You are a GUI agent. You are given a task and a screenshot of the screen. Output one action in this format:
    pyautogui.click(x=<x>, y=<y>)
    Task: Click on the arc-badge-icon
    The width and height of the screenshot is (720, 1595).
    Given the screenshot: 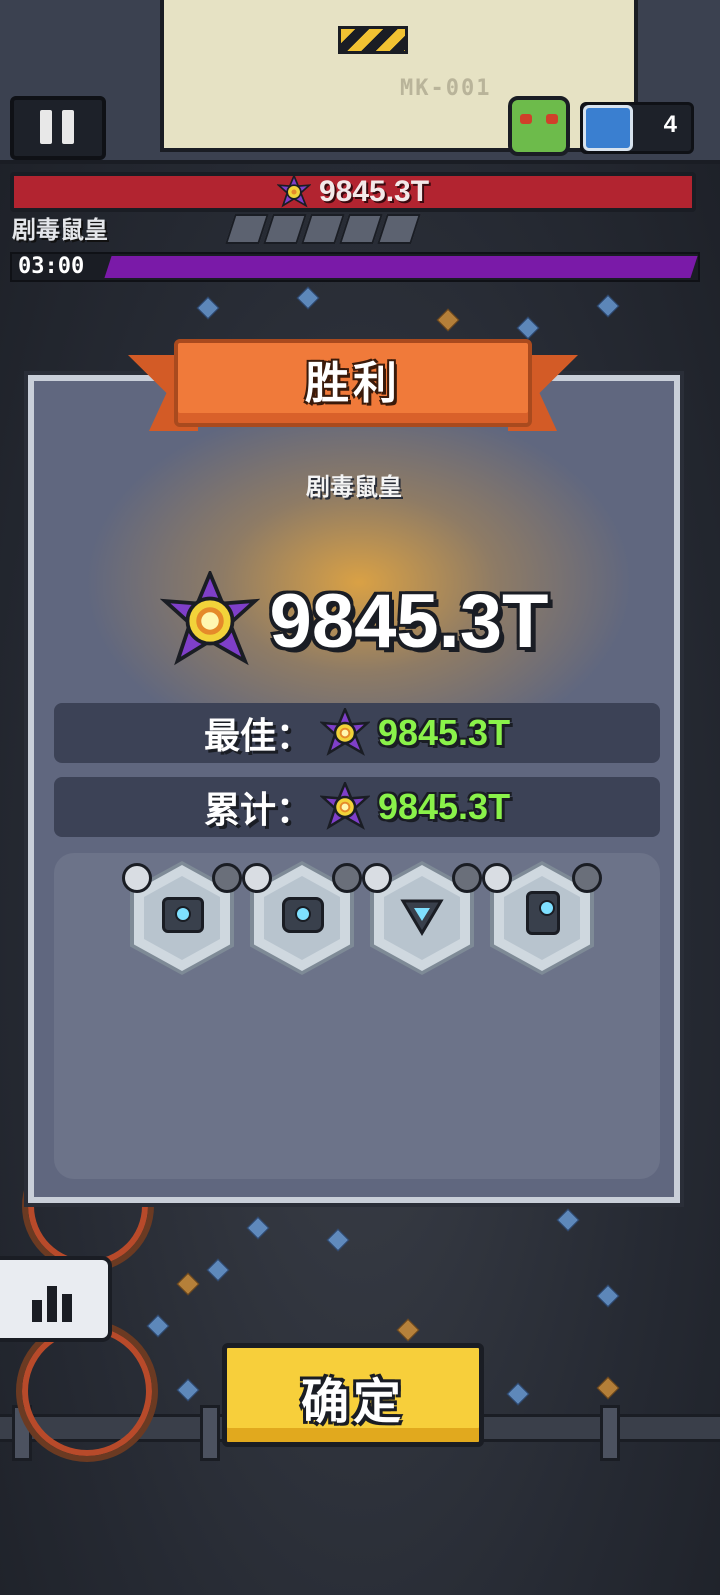 What is the action you would take?
    pyautogui.click(x=347, y=878)
    